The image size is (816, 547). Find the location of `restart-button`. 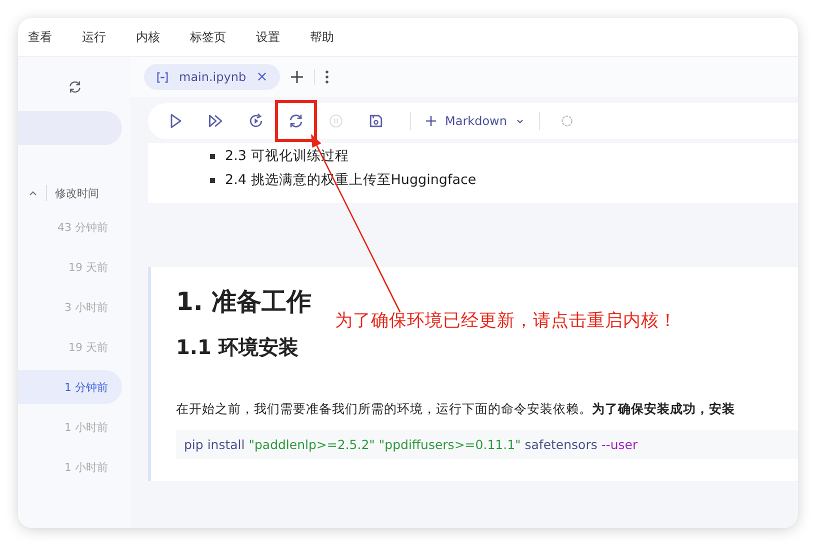

restart-button is located at coordinates (296, 121).